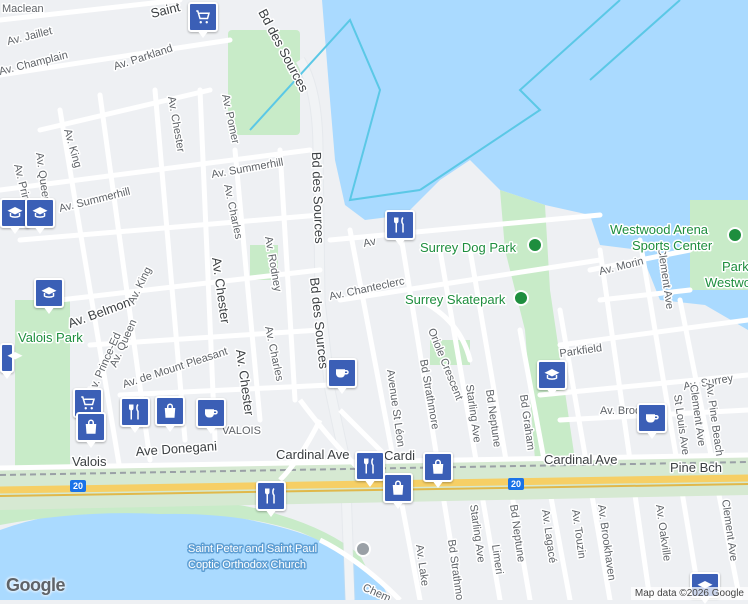 The height and width of the screenshot is (604, 748). I want to click on poi-label-skatepark: Surrey Skatepark, so click(456, 300).